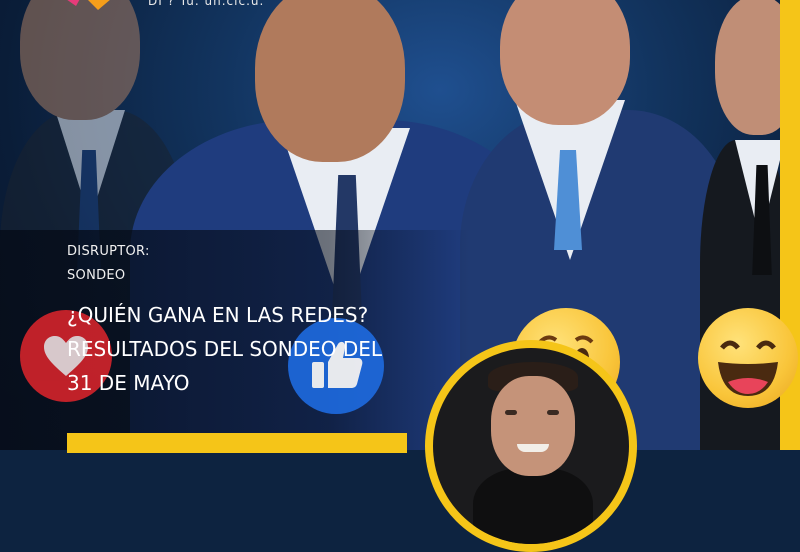 The height and width of the screenshot is (552, 800). I want to click on headline-line-1: ¿QUIÉN GANA EN LAS REDES?, so click(218, 315).